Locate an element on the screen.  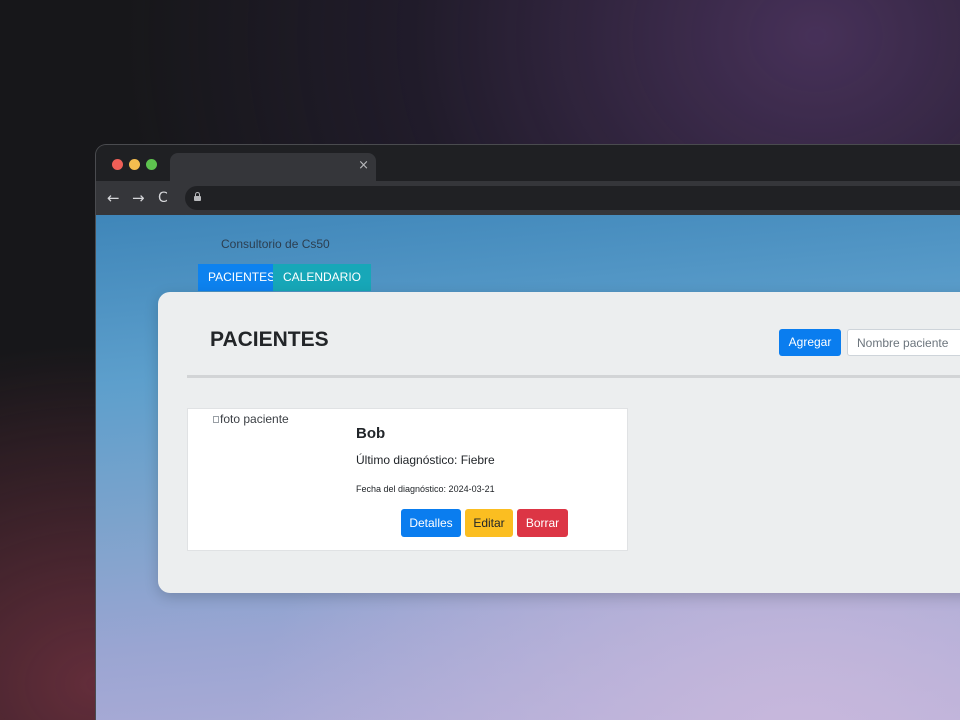
minimize-window-button is located at coordinates (134, 164).